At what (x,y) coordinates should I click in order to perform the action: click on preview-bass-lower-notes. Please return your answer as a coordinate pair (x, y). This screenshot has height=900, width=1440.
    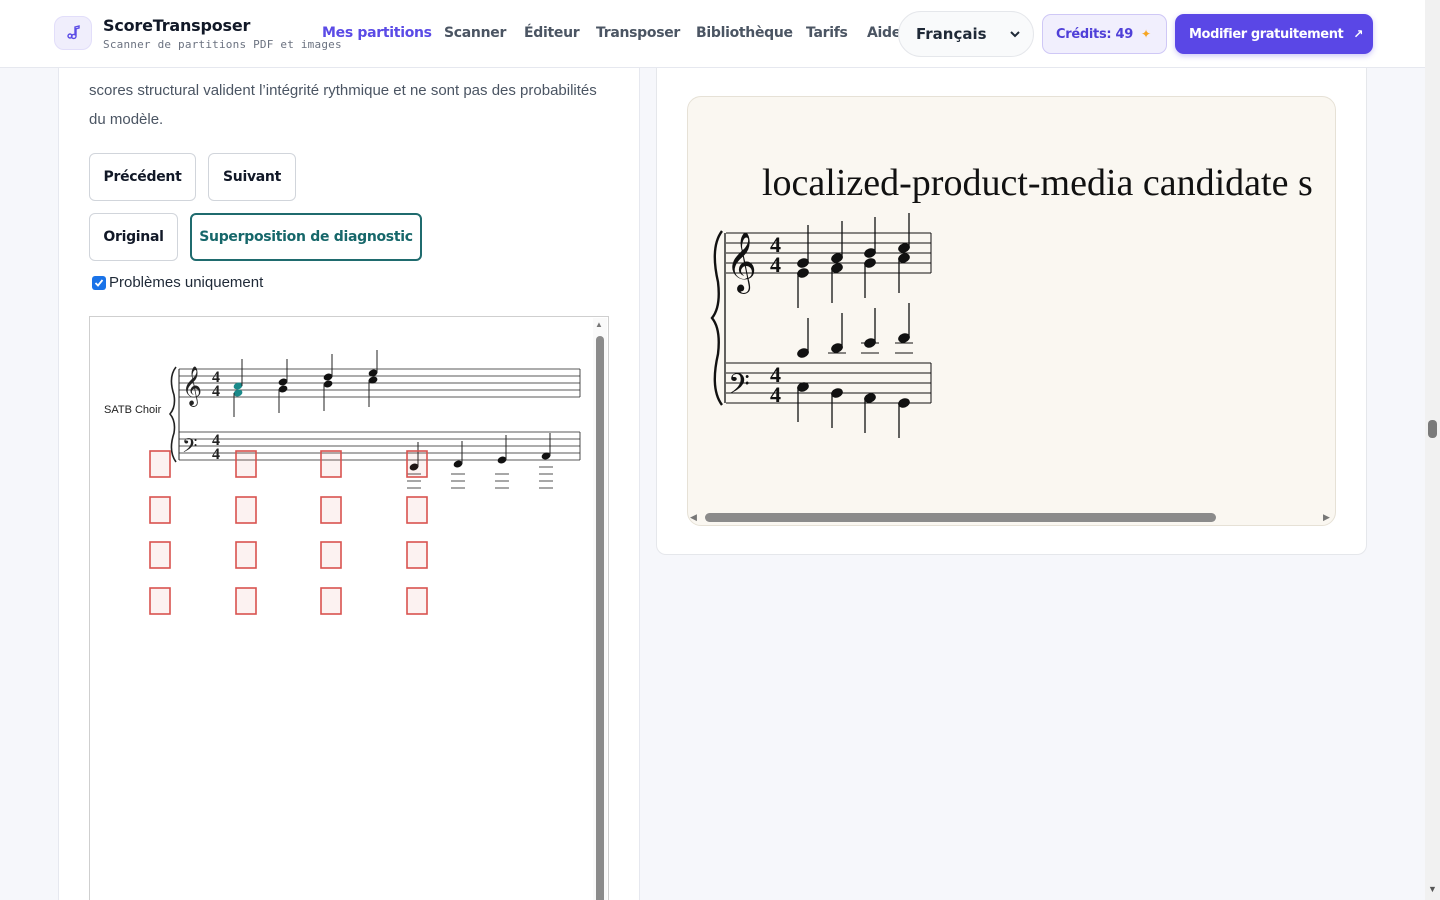
    Looking at the image, I should click on (853, 410).